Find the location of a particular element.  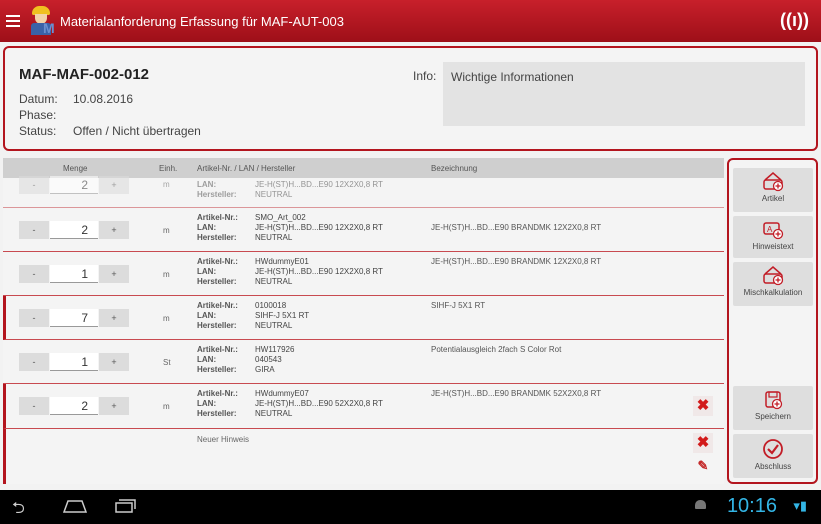

basket-add-icon is located at coordinates (773, 182).